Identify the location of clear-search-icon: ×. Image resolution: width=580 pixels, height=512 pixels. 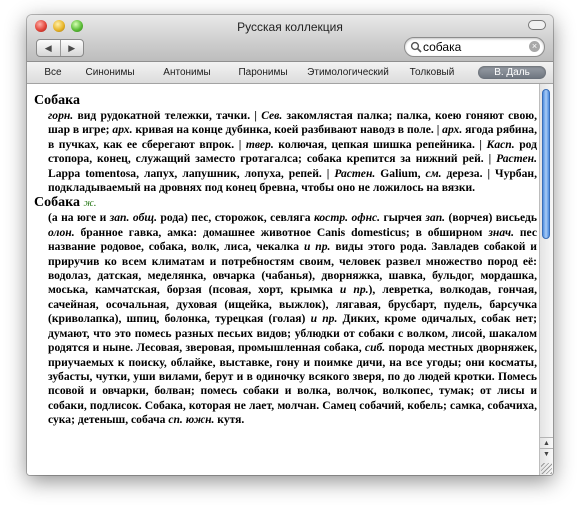
(534, 46).